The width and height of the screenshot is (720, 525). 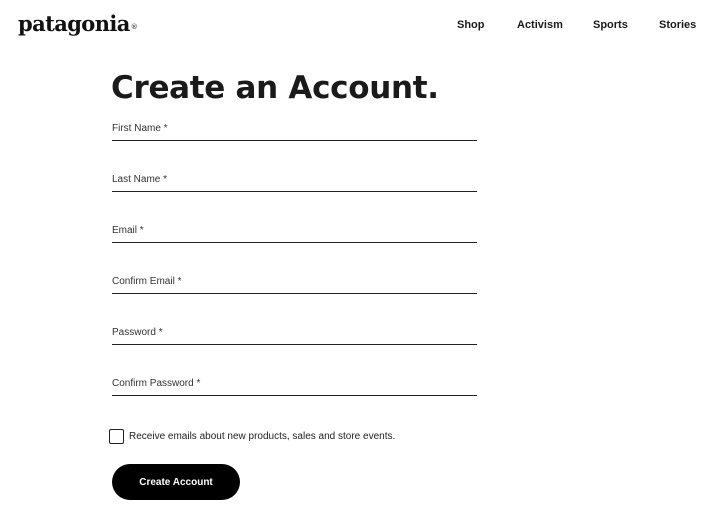 I want to click on main-nav: Shop Activism Sports Stories, so click(x=360, y=25).